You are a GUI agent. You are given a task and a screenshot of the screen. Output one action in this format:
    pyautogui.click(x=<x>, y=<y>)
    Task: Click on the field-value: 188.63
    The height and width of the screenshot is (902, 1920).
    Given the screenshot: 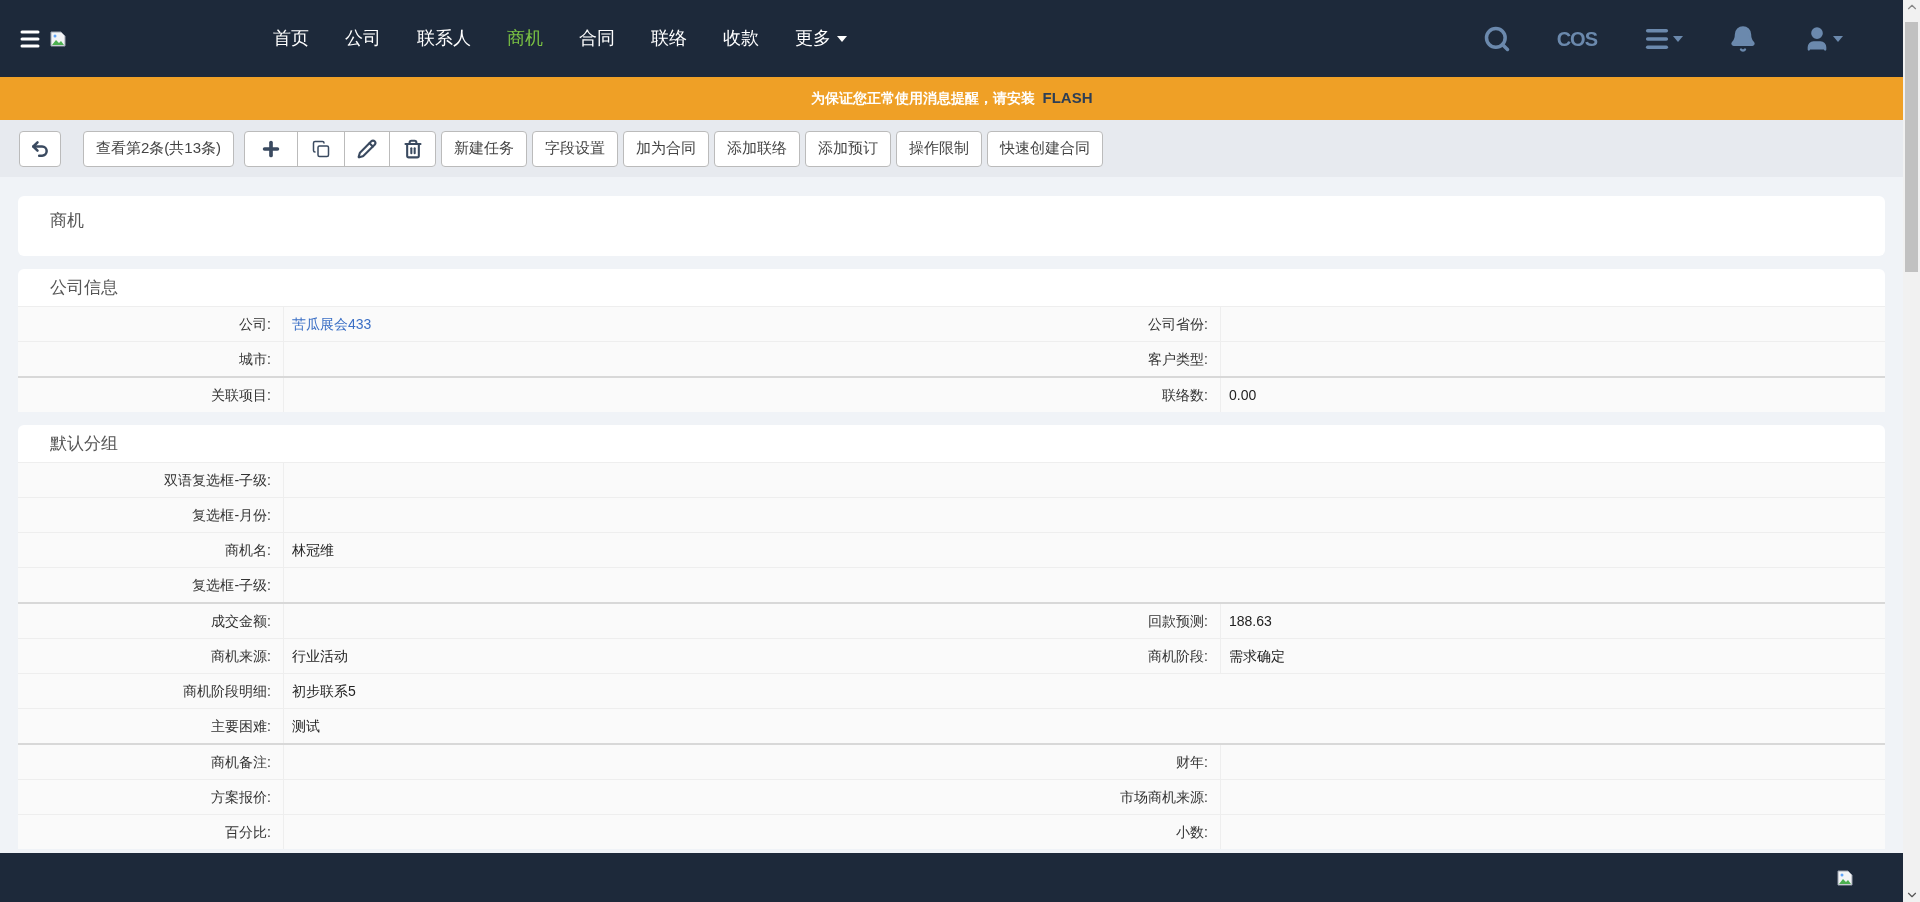 What is the action you would take?
    pyautogui.click(x=1250, y=621)
    